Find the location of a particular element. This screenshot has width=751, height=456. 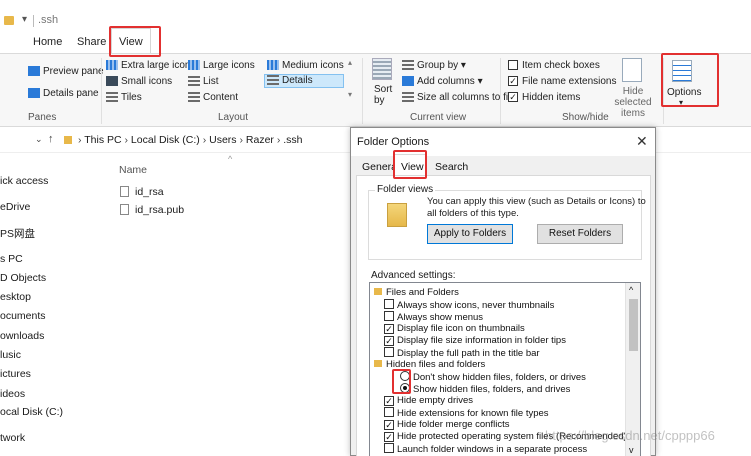

advanced-setting-row: Show hidden files, folders, and drives is located at coordinates (485, 389).